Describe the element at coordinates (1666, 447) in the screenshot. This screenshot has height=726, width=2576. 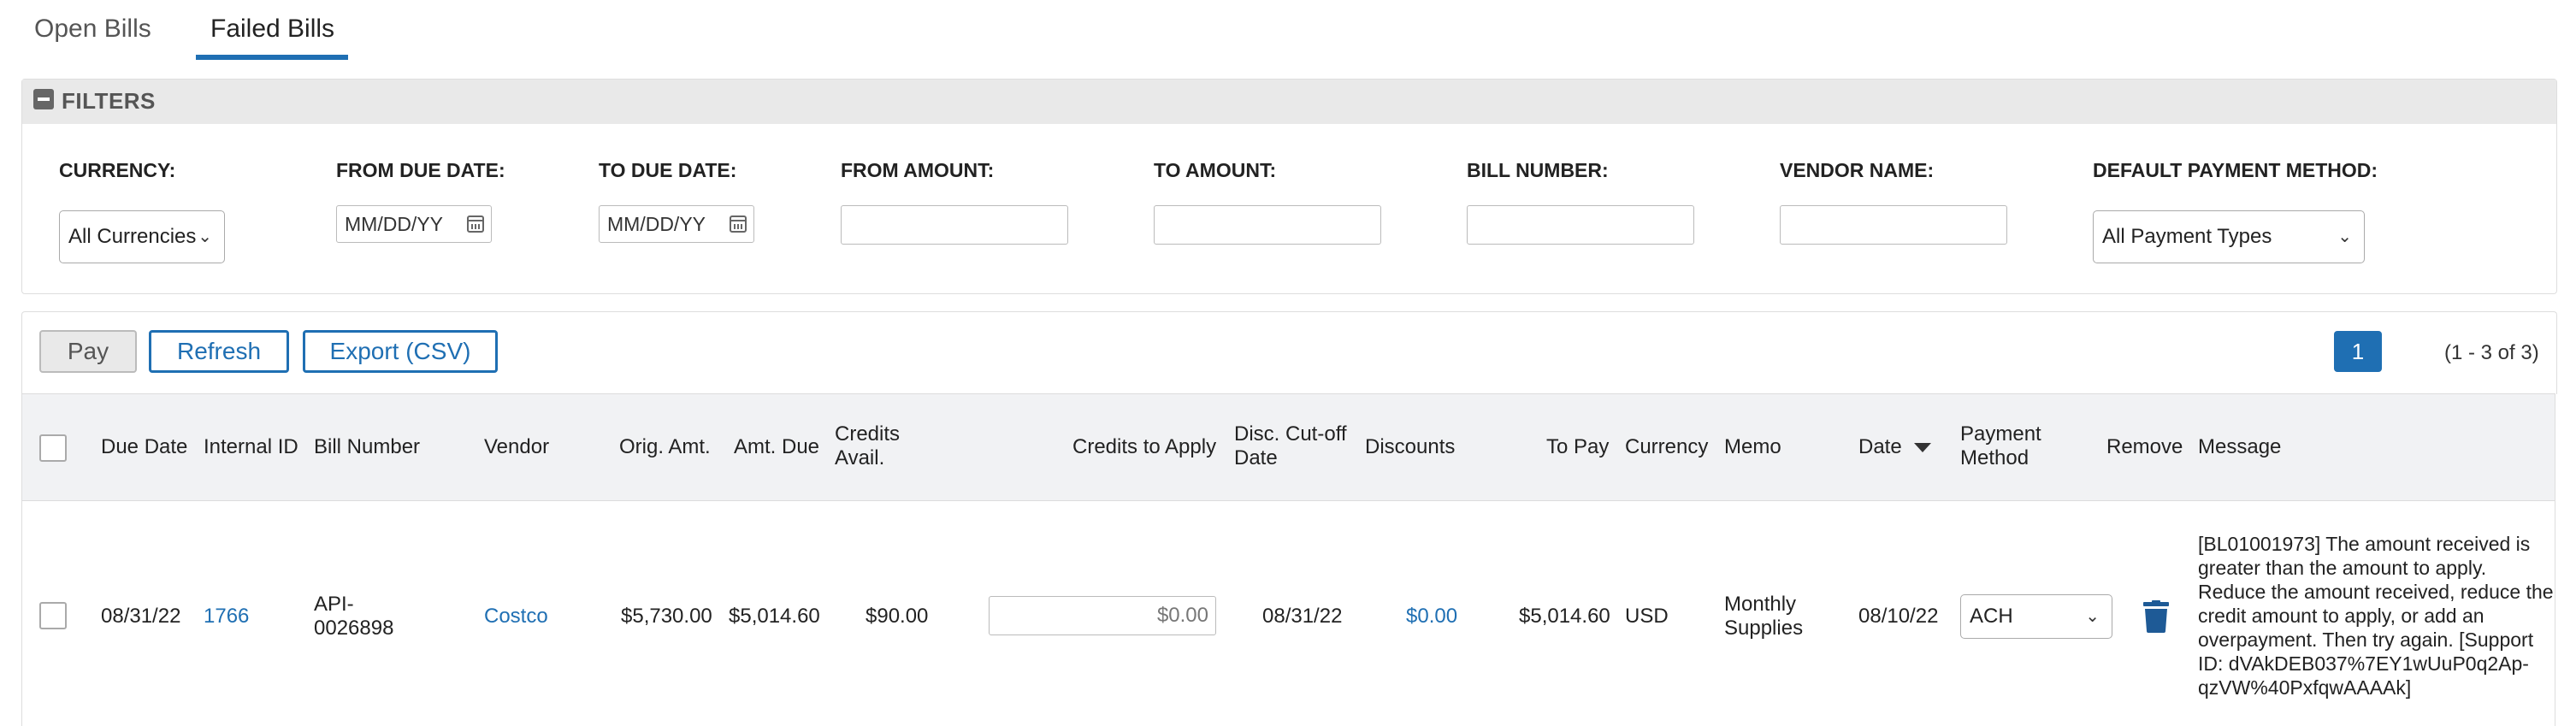
I see `header-currency: Currency` at that location.